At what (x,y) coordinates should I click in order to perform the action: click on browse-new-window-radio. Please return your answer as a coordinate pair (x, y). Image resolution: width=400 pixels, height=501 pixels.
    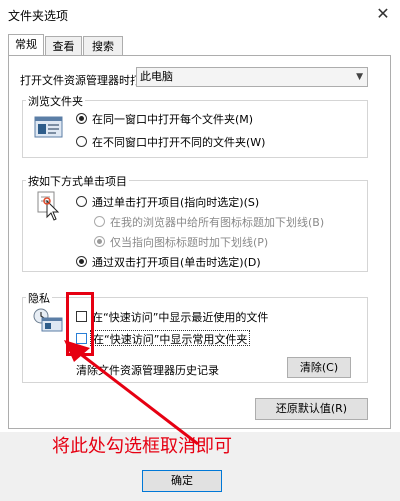
    Looking at the image, I should click on (81, 141).